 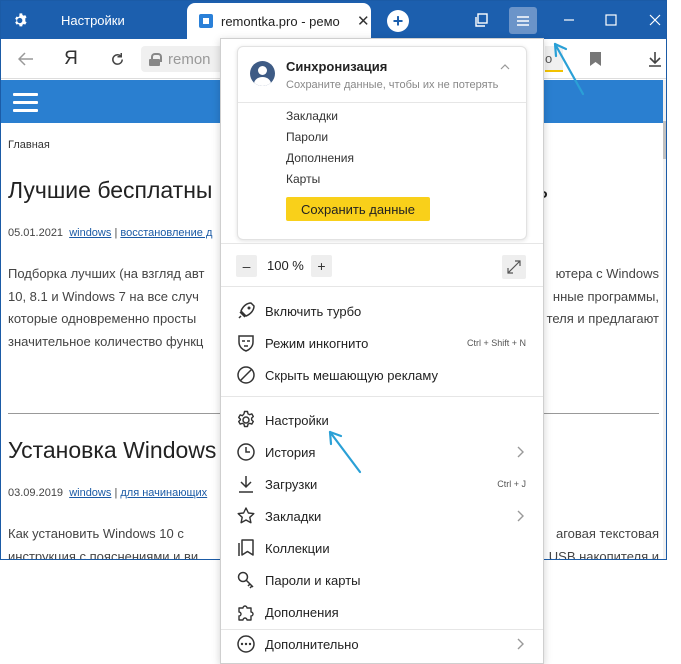 I want to click on title-bar: Настройки remontka.pro - ремо ✕ +, so click(x=333, y=20).